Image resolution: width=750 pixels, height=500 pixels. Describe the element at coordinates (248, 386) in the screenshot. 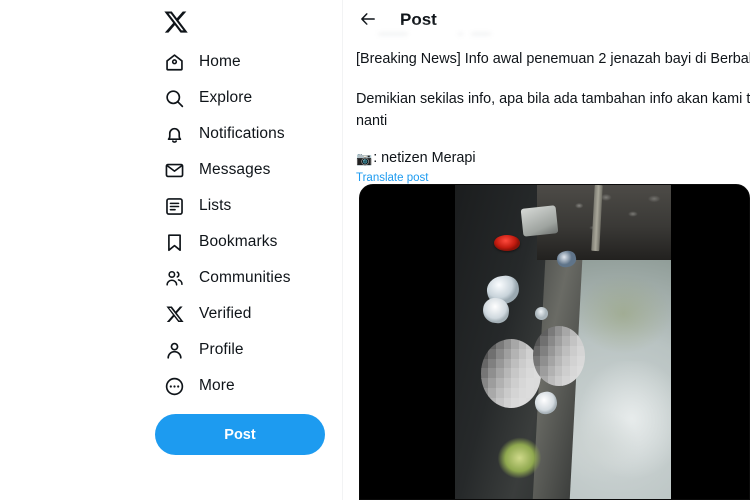

I see `sidebar-item-more: More` at that location.